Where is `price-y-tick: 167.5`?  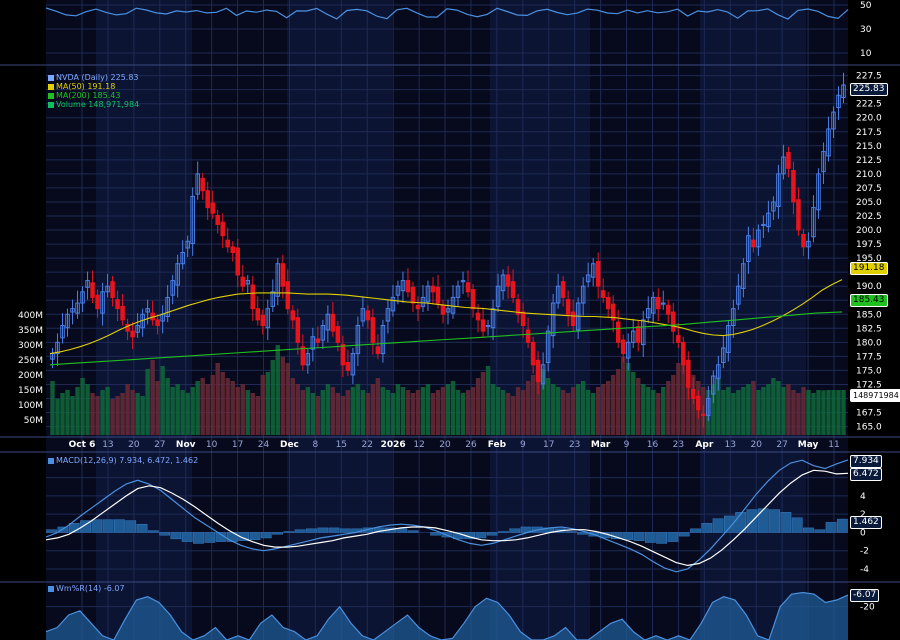 price-y-tick: 167.5 is located at coordinates (869, 414).